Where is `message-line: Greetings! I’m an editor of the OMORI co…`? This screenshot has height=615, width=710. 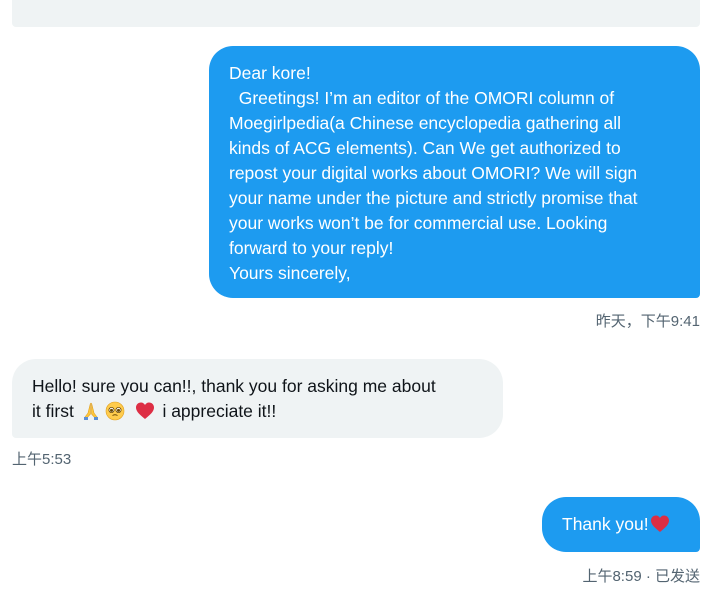
message-line: Greetings! I’m an editor of the OMORI co… is located at coordinates (422, 98).